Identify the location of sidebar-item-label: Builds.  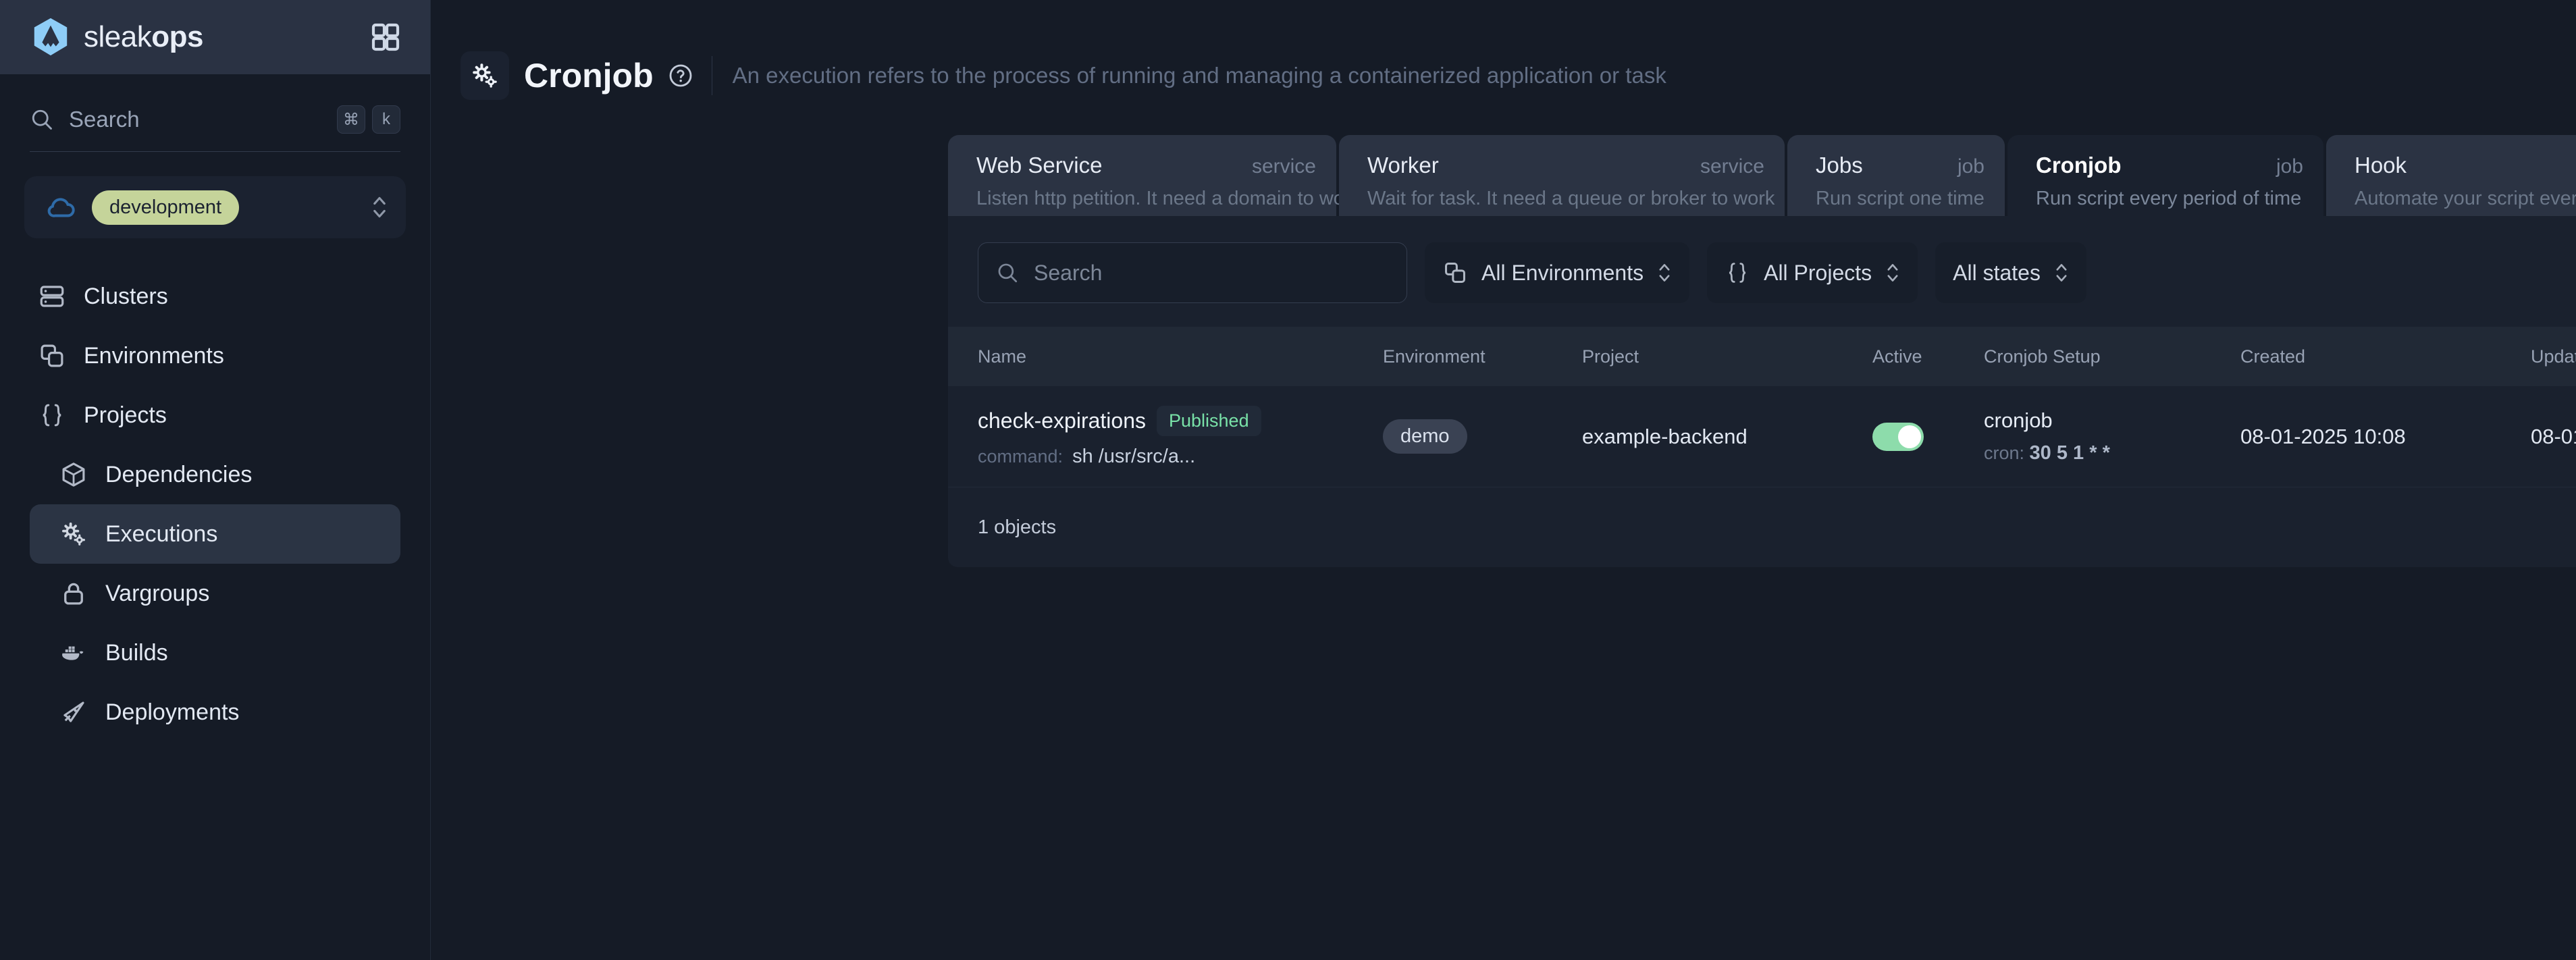
(136, 652).